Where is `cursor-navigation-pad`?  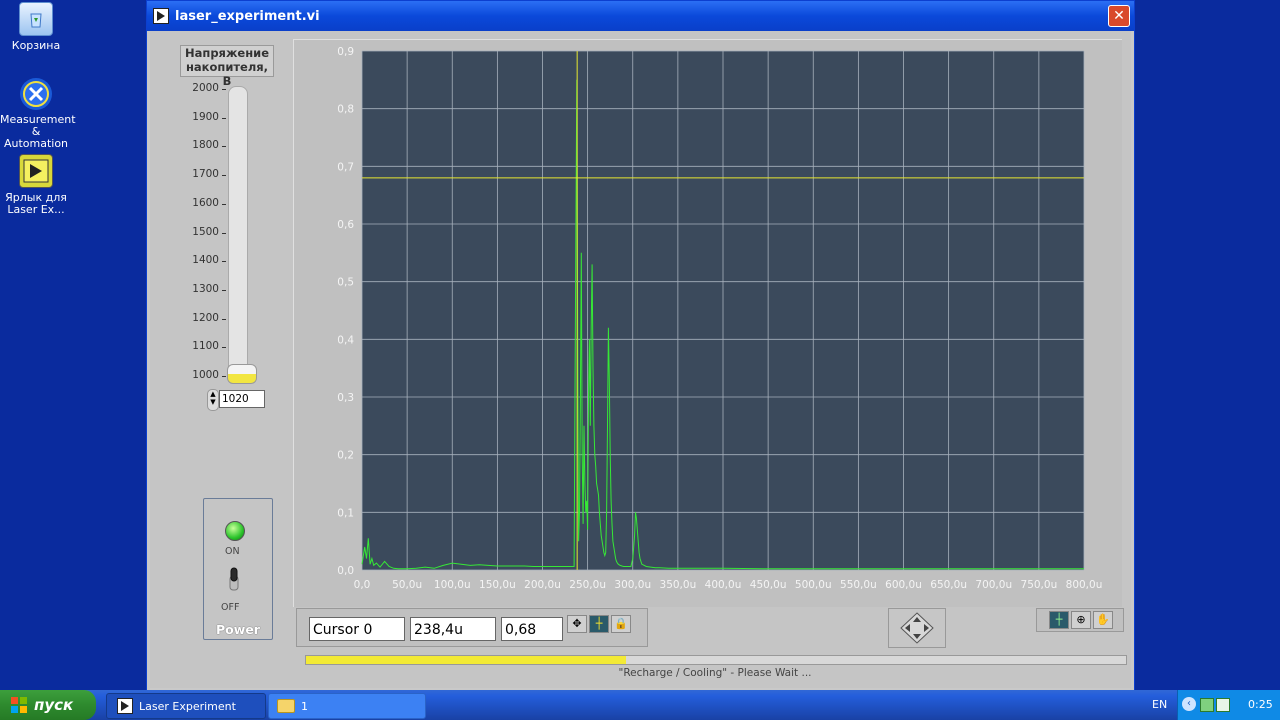 cursor-navigation-pad is located at coordinates (917, 628).